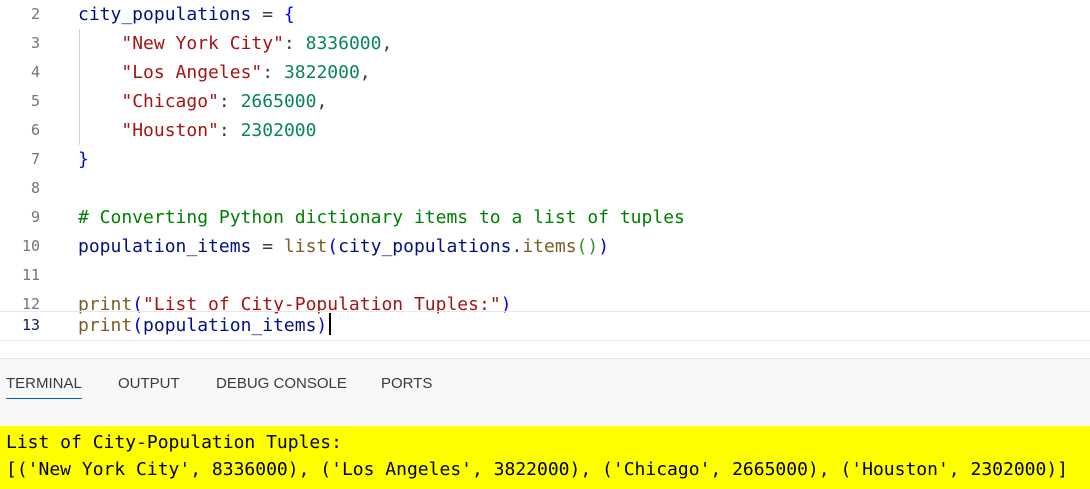 The width and height of the screenshot is (1090, 489). What do you see at coordinates (224, 72) in the screenshot?
I see `code-text: "Los Angeles": 3822000,` at bounding box center [224, 72].